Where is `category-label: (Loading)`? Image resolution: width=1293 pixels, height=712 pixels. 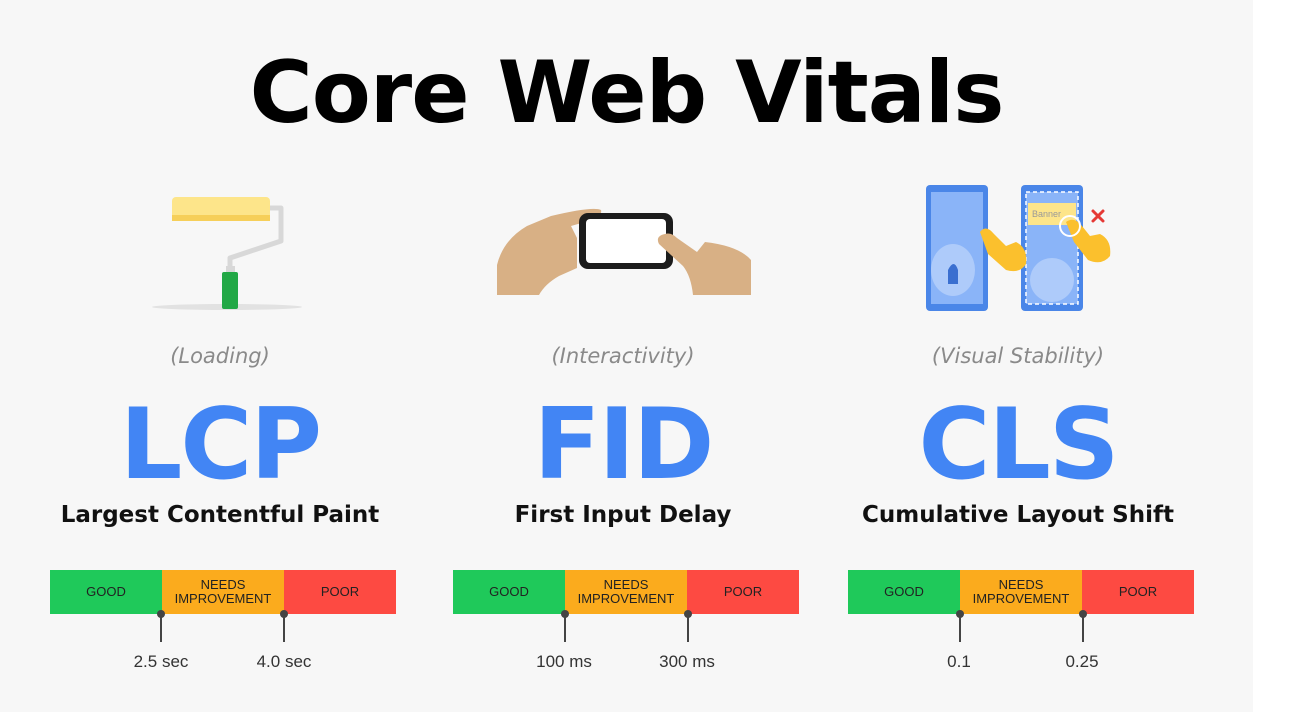 category-label: (Loading) is located at coordinates (220, 356).